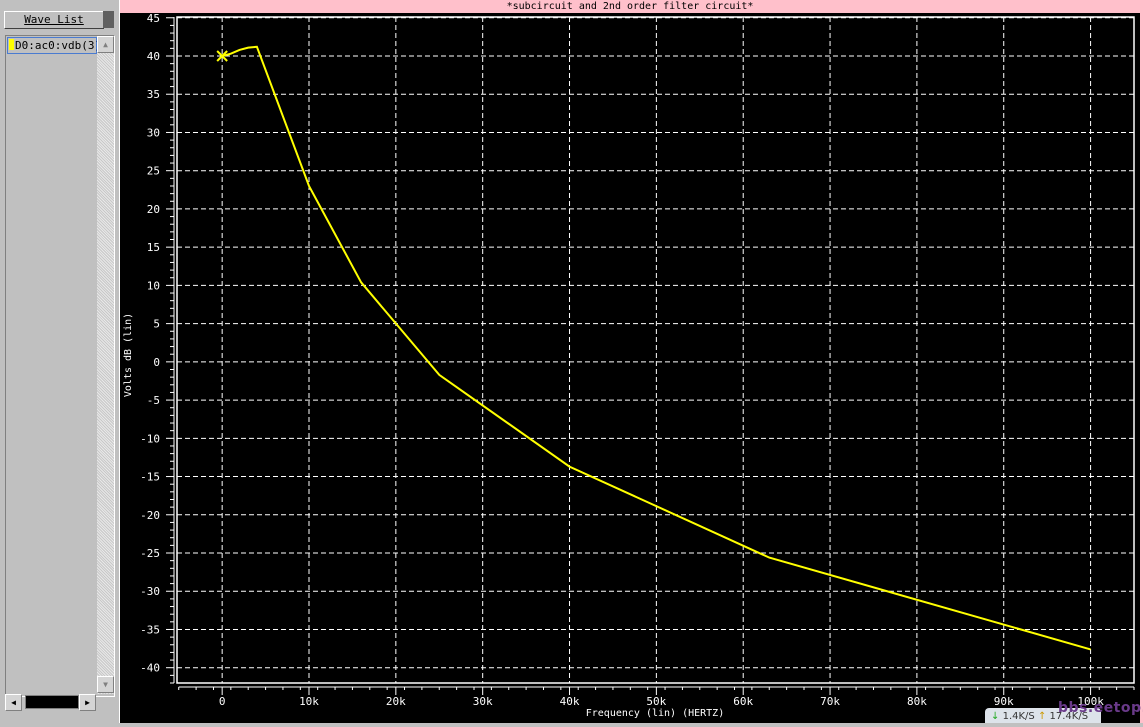 Image resolution: width=1143 pixels, height=727 pixels. What do you see at coordinates (153, 209) in the screenshot?
I see `y-tick-label: 20` at bounding box center [153, 209].